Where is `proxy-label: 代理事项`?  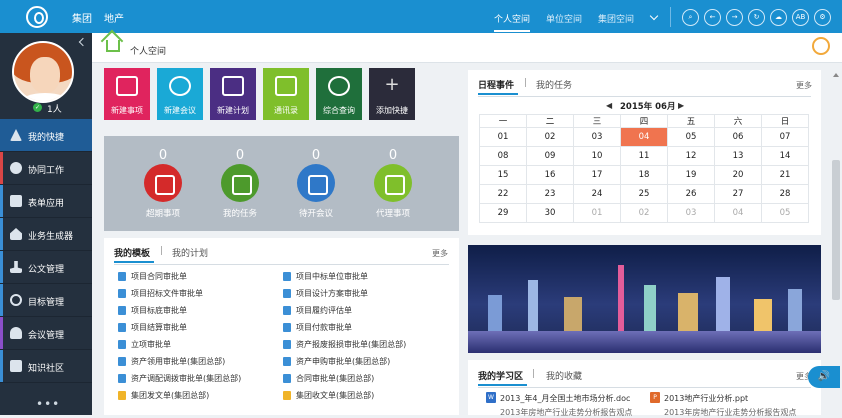 proxy-label: 代理事项 is located at coordinates (393, 213).